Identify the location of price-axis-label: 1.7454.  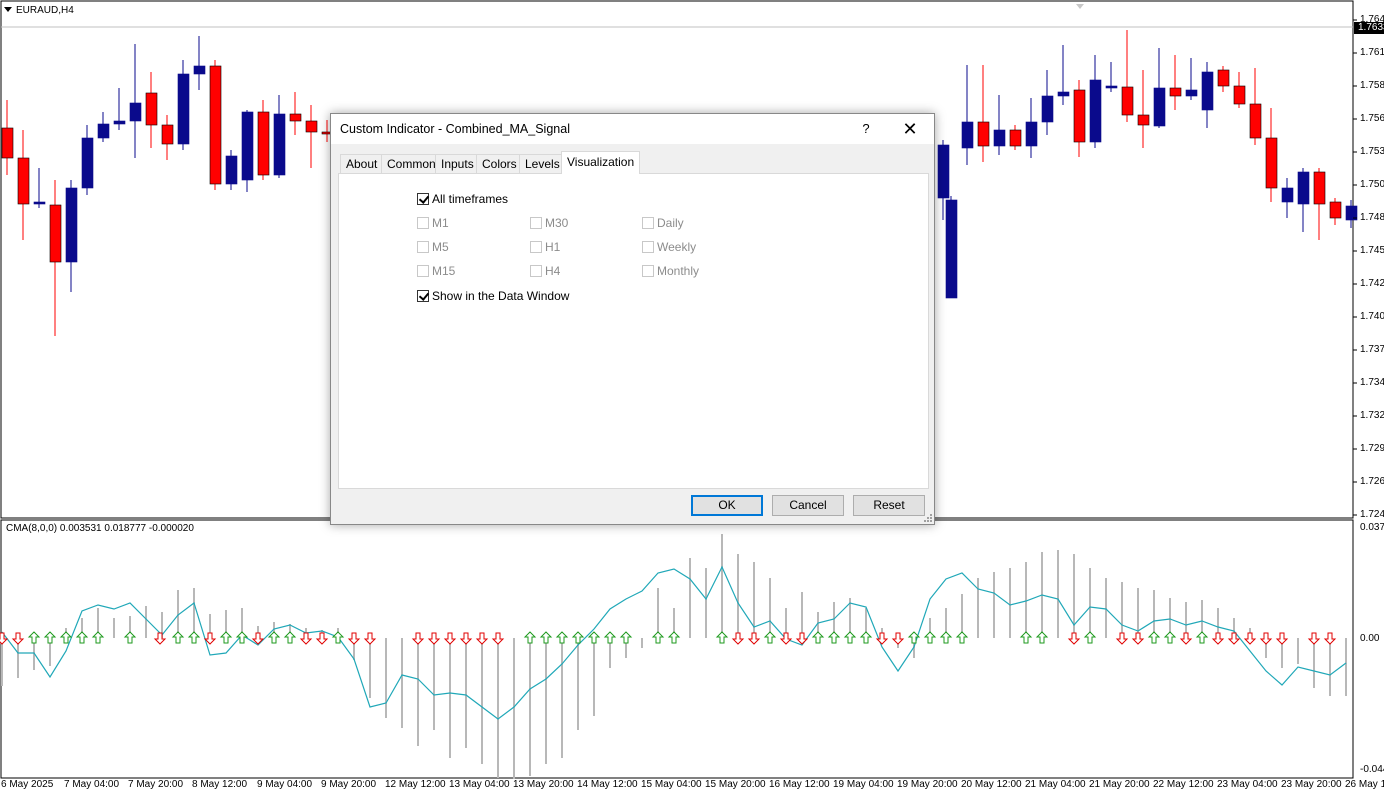
(1372, 250).